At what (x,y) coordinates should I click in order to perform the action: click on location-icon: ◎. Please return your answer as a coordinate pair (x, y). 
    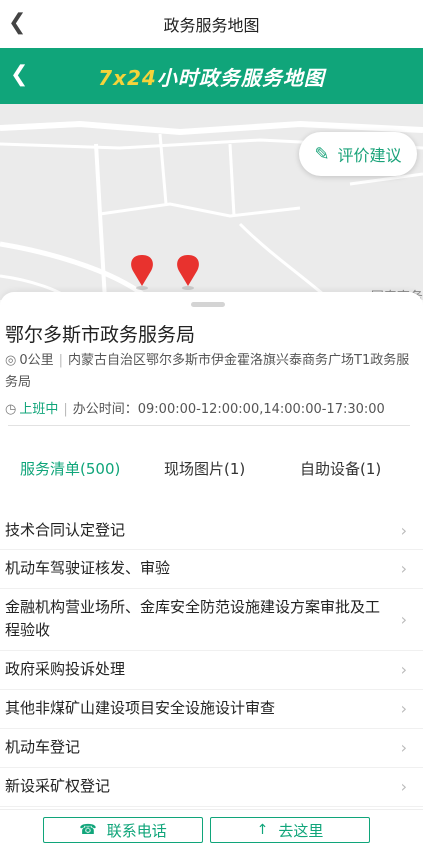
    Looking at the image, I should click on (11, 360).